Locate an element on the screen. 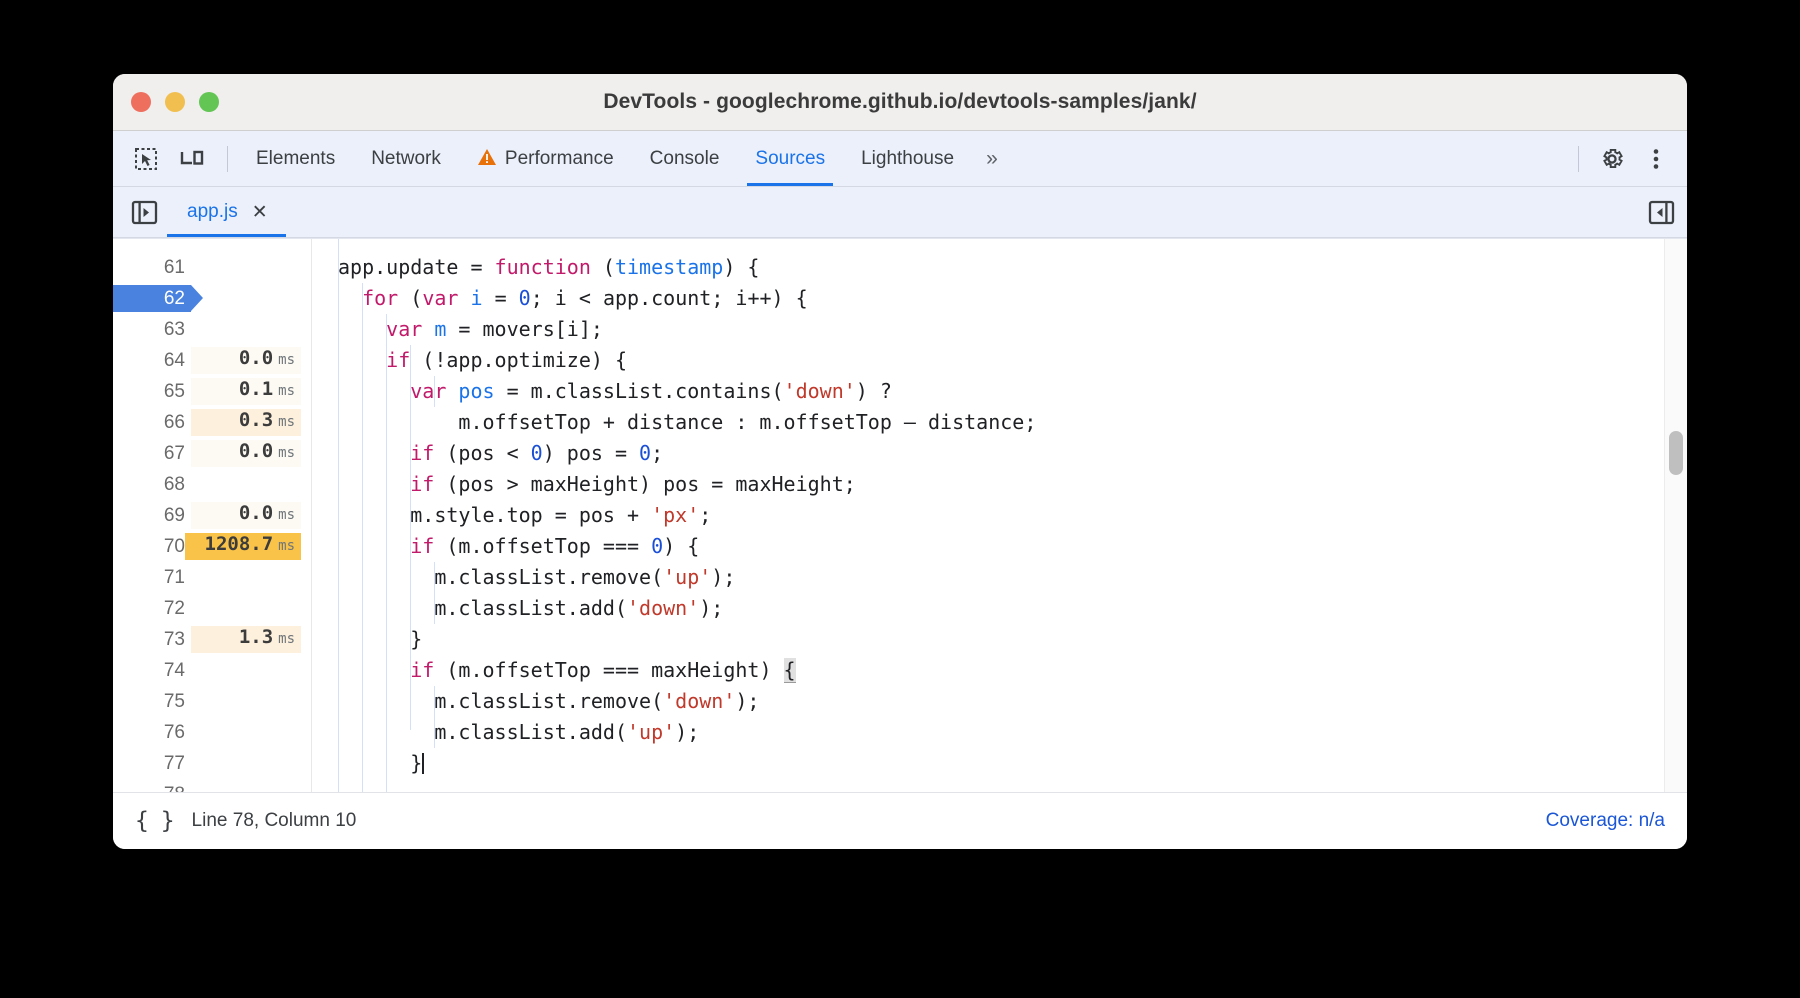 This screenshot has width=1800, height=998. device-toolbar-icon is located at coordinates (192, 159).